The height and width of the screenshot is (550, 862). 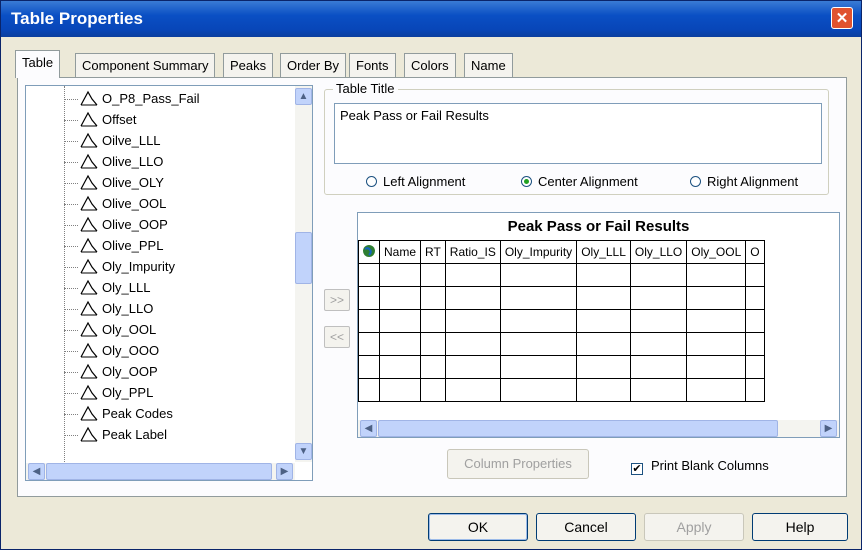 I want to click on tree-vertical-scrollbar: ▲ ▼, so click(x=303, y=274).